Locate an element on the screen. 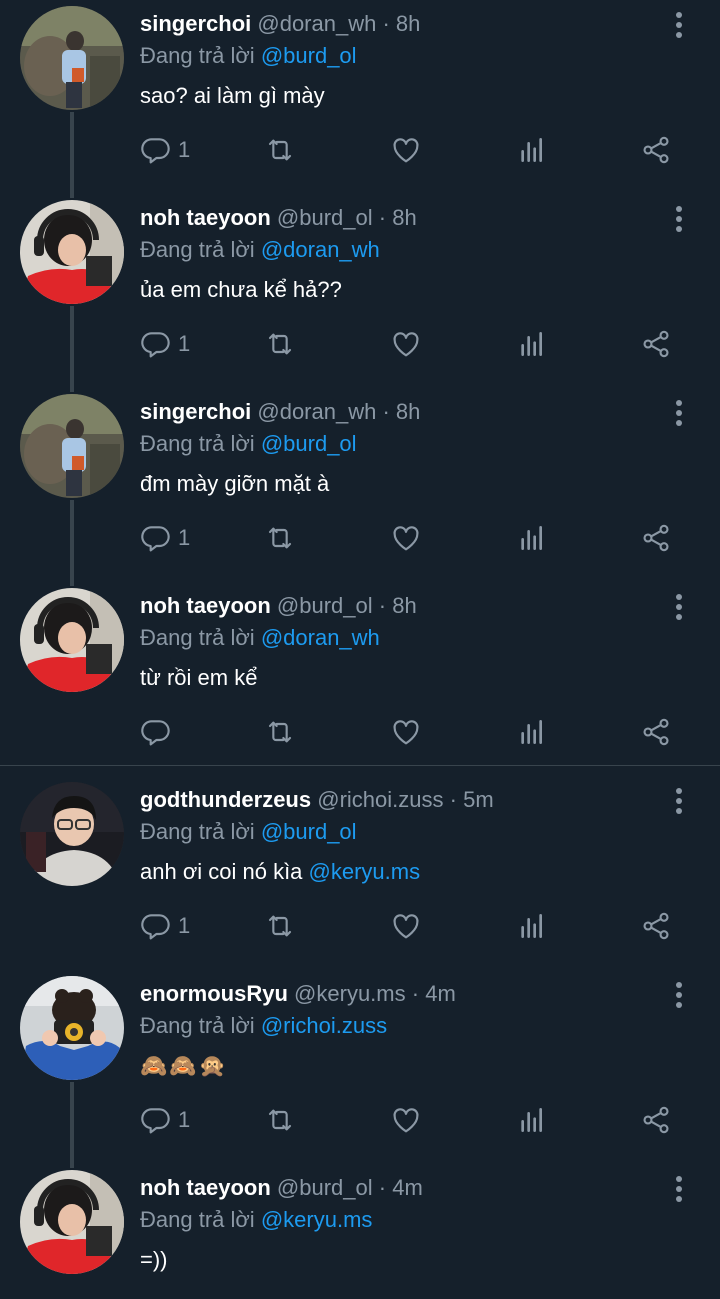  tweet-text-body: sao? ai làm gì mày is located at coordinates (232, 95).